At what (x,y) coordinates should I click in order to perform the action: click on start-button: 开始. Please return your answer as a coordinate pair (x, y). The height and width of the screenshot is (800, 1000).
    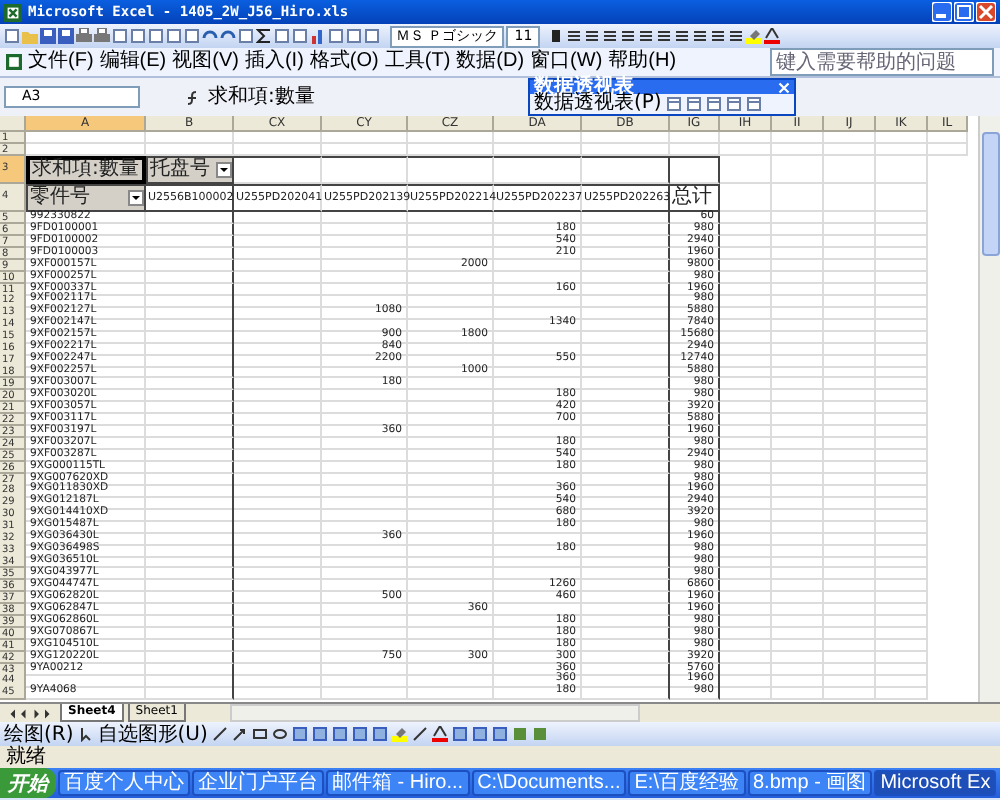
    Looking at the image, I should click on (28, 783).